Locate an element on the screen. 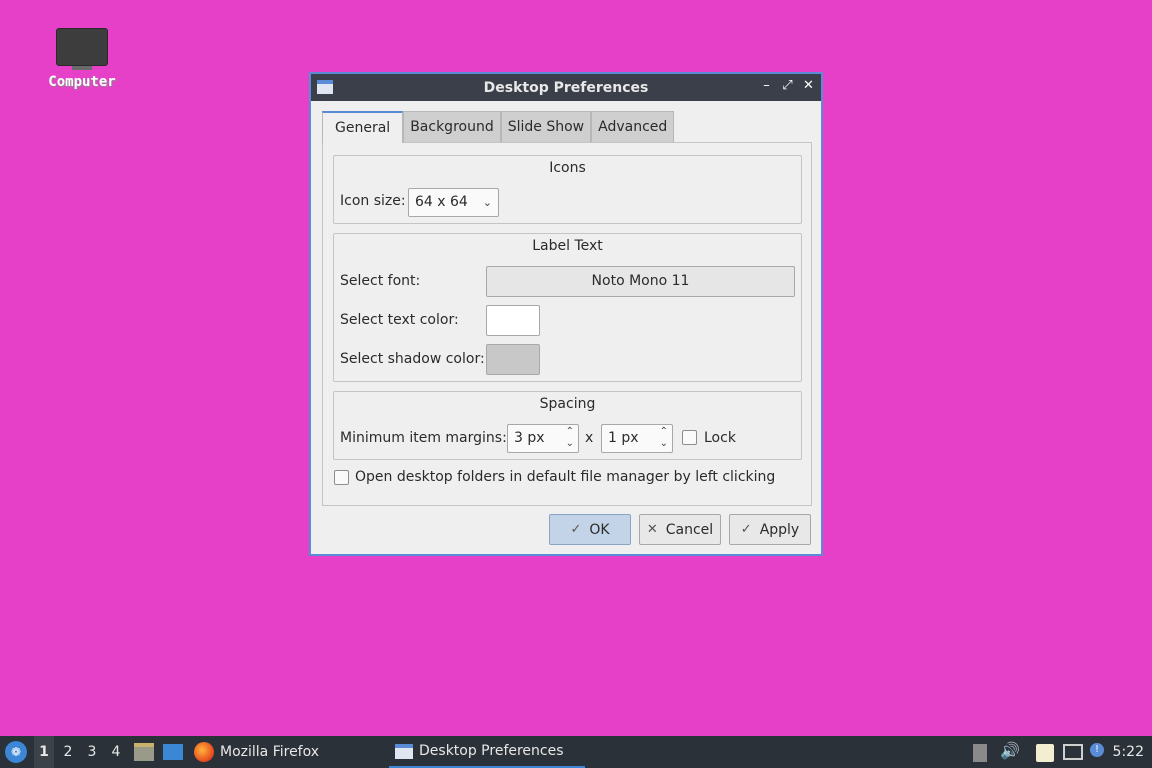  ok-button-label: OK is located at coordinates (599, 529).